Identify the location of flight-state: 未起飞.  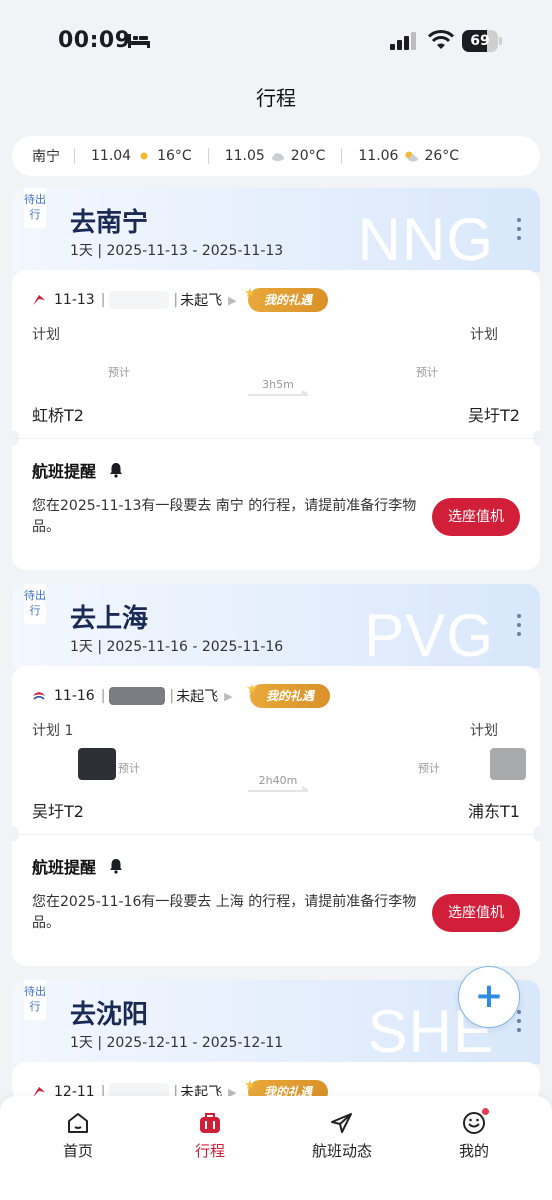
(197, 697).